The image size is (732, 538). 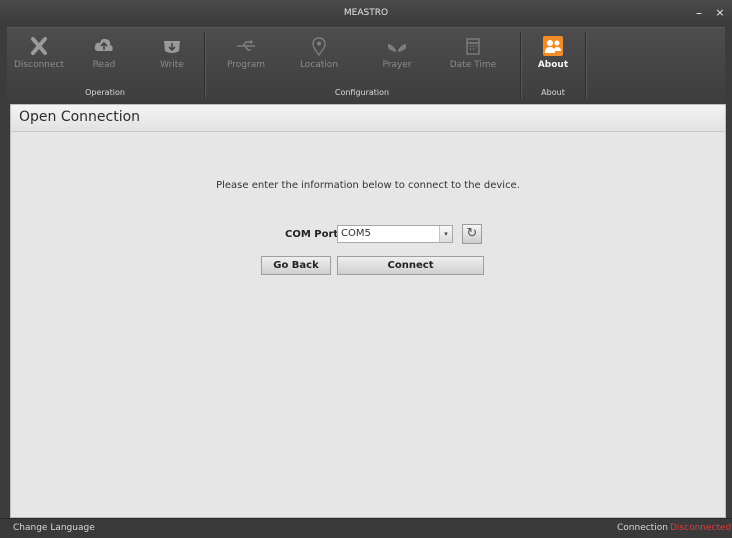 I want to click on date-time-button: Date Time, so click(x=473, y=56).